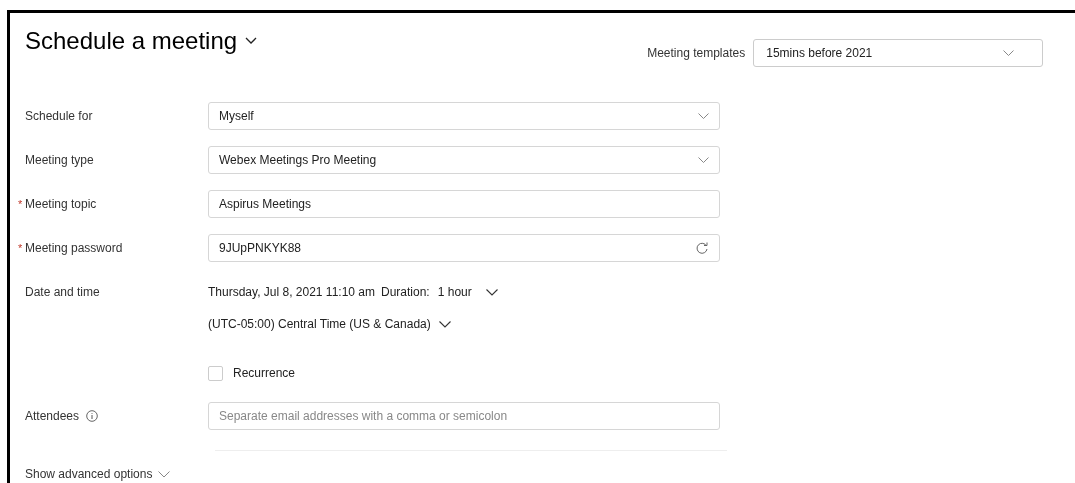 Image resolution: width=1075 pixels, height=483 pixels. I want to click on duration-label: Duration:, so click(405, 292).